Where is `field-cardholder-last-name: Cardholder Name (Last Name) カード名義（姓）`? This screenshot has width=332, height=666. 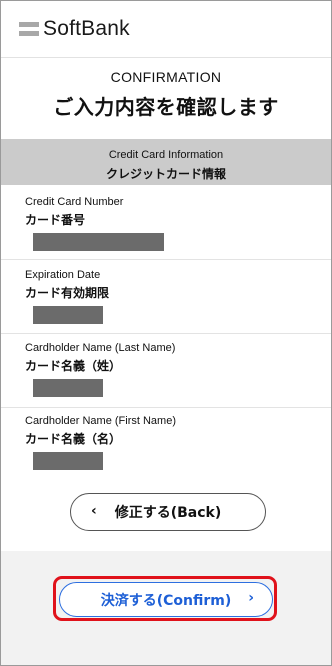 field-cardholder-last-name: Cardholder Name (Last Name) カード名義（姓） is located at coordinates (166, 370).